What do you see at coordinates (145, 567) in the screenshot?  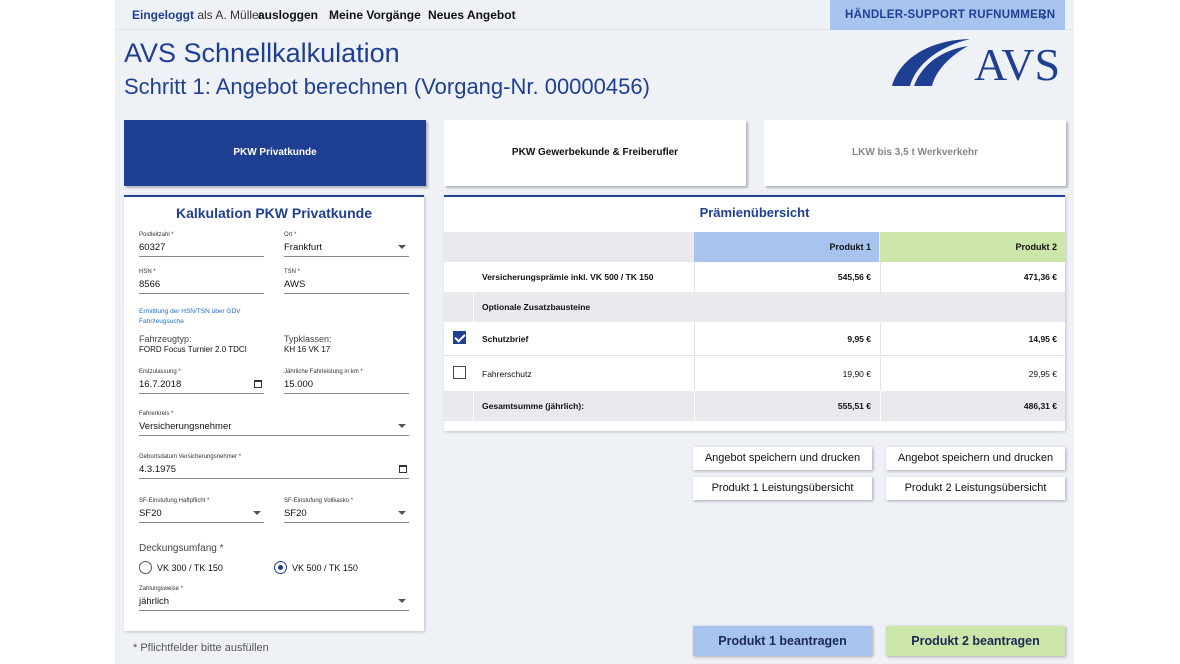 I see `radio-unchecked-icon` at bounding box center [145, 567].